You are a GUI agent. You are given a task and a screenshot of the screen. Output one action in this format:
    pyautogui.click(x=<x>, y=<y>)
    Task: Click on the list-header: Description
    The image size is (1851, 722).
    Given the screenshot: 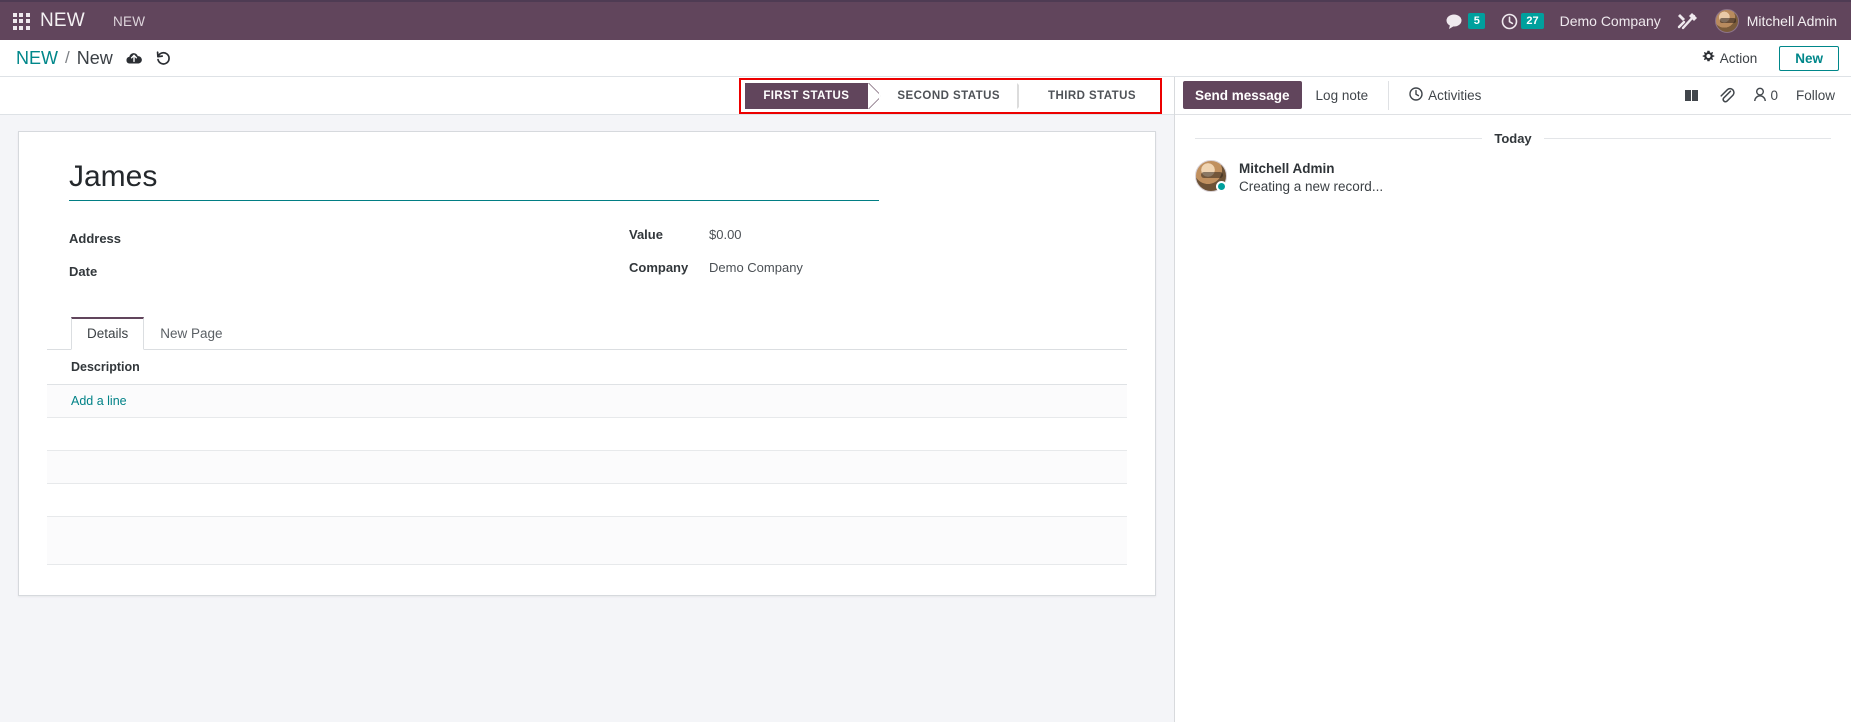 What is the action you would take?
    pyautogui.click(x=587, y=367)
    